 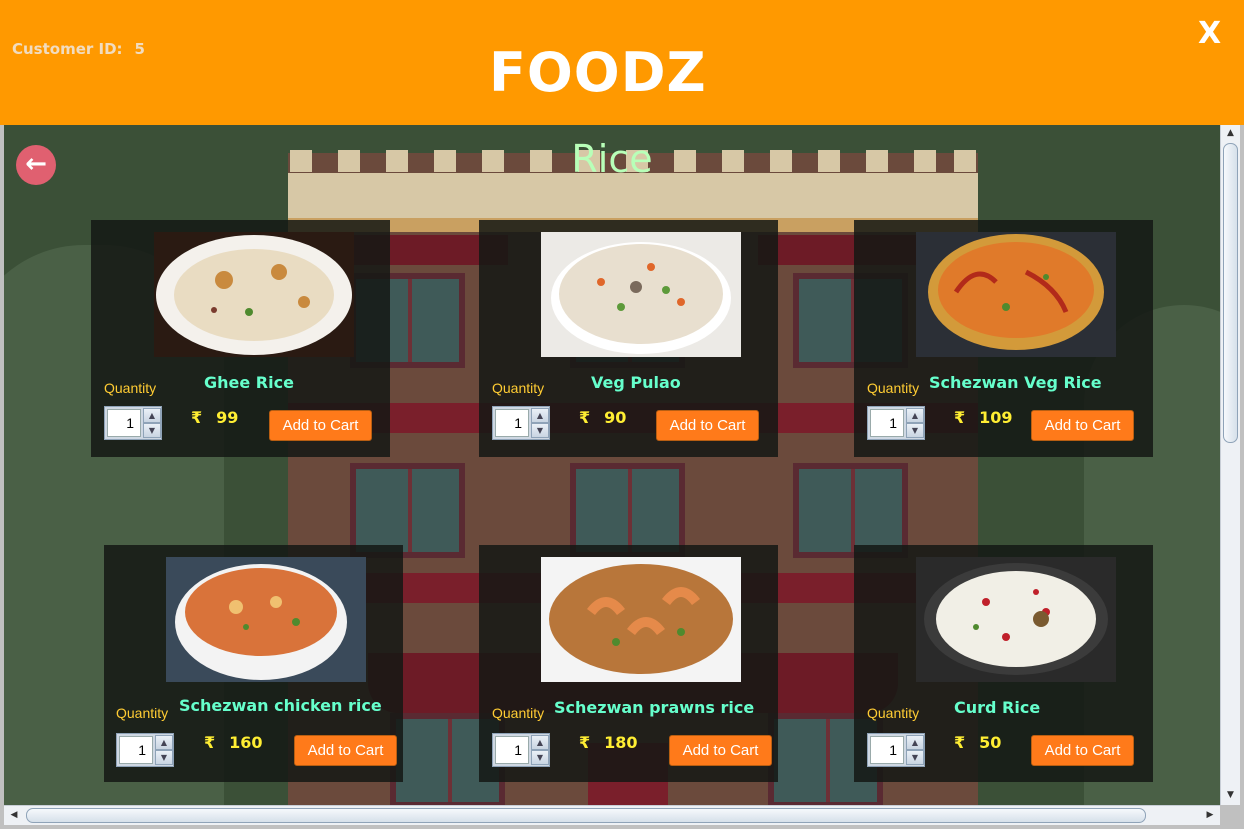 I want to click on arrow-left-icon: ←, so click(x=36, y=164).